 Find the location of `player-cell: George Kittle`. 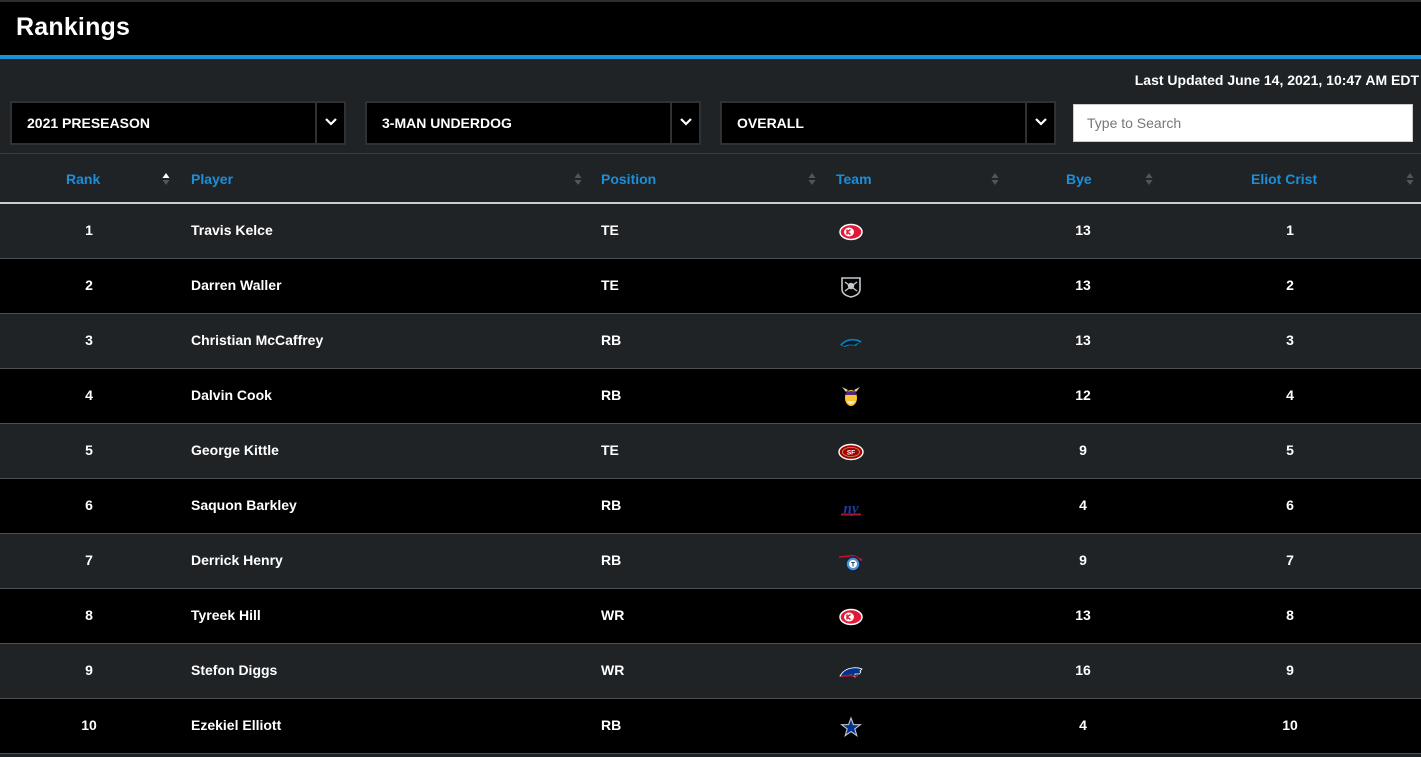

player-cell: George Kittle is located at coordinates (235, 450).